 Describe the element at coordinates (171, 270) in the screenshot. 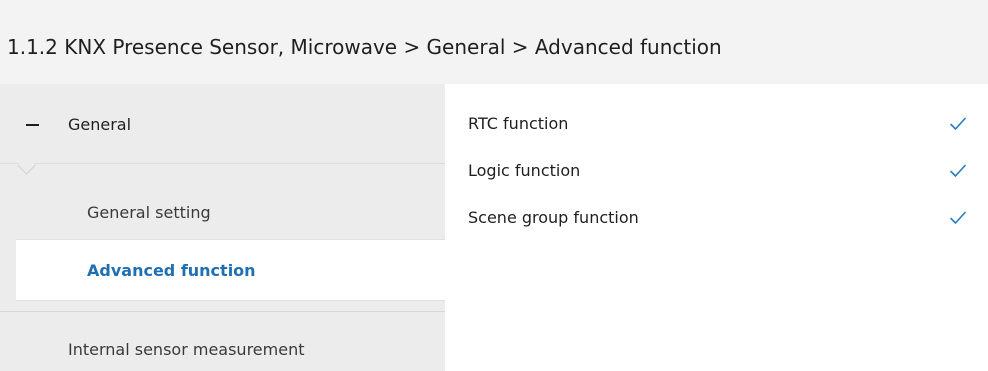

I see `sidebar-item-label: Advanced function` at that location.